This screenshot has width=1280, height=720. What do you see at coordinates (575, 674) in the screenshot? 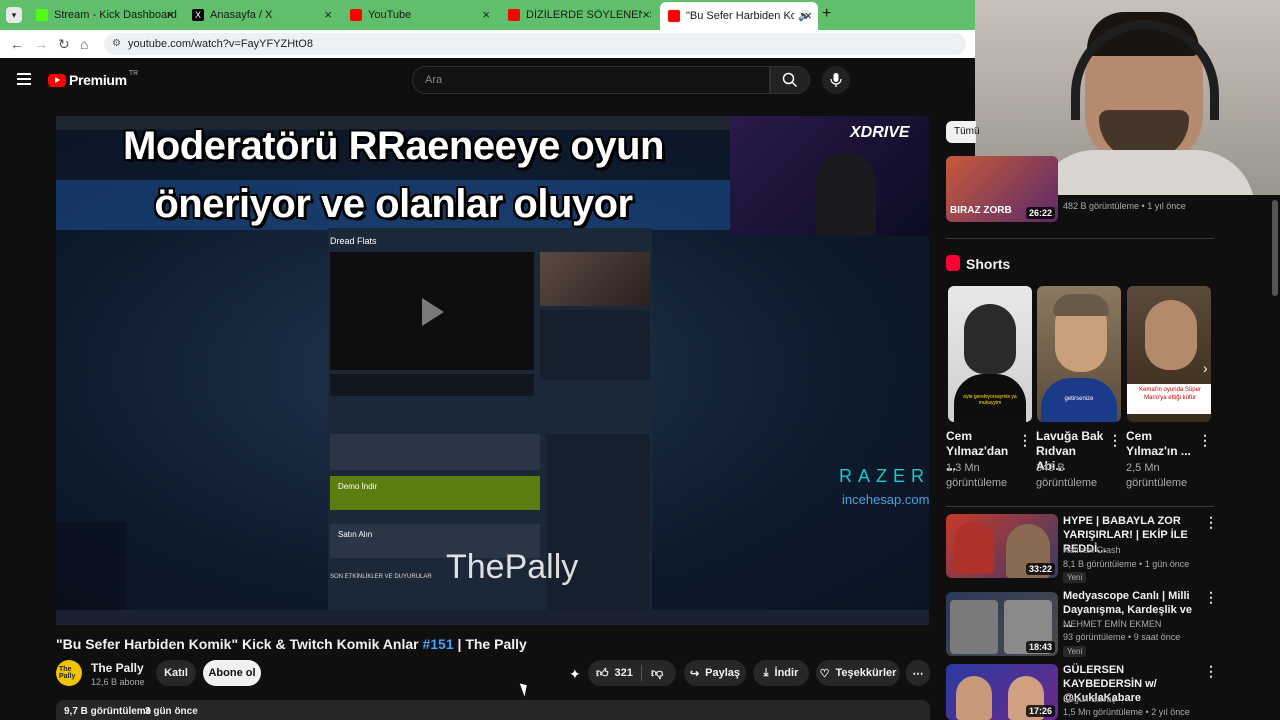
I see `thanks-sparkle-icon: ✦` at bounding box center [575, 674].